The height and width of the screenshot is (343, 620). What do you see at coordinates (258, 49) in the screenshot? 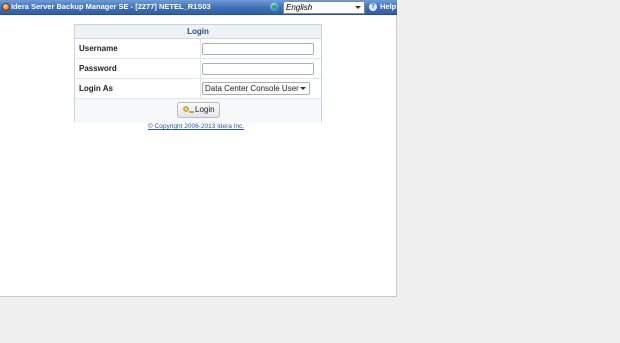
I see `username-field` at bounding box center [258, 49].